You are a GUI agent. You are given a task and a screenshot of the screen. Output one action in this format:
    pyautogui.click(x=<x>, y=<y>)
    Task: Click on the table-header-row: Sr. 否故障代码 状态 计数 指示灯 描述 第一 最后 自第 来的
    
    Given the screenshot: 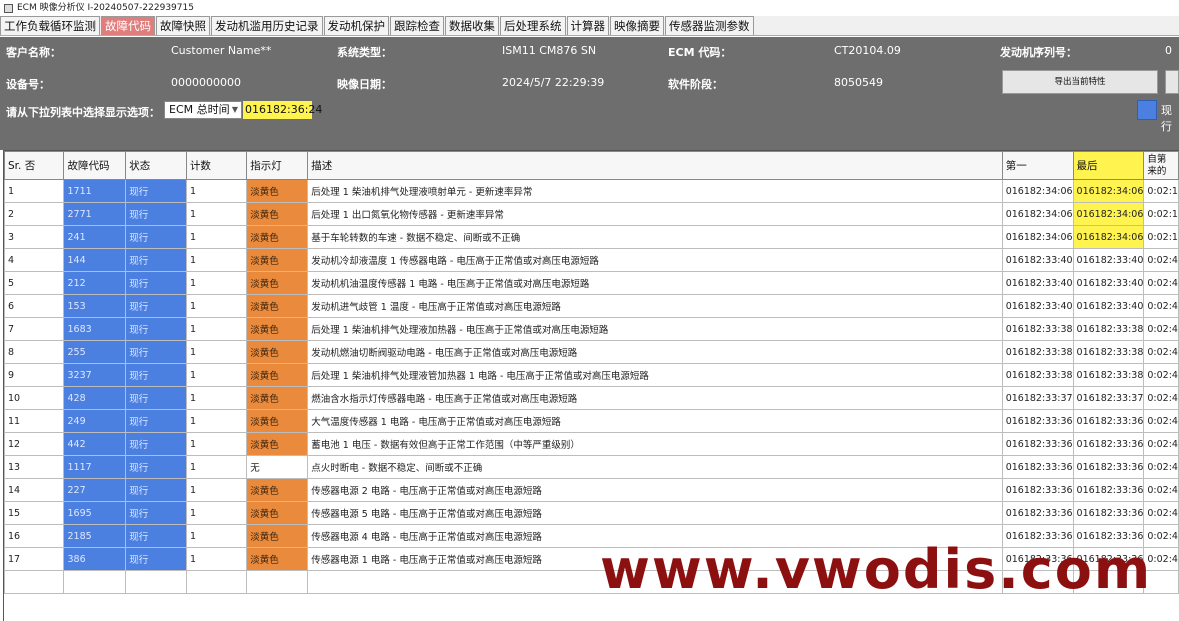 What is the action you would take?
    pyautogui.click(x=591, y=165)
    